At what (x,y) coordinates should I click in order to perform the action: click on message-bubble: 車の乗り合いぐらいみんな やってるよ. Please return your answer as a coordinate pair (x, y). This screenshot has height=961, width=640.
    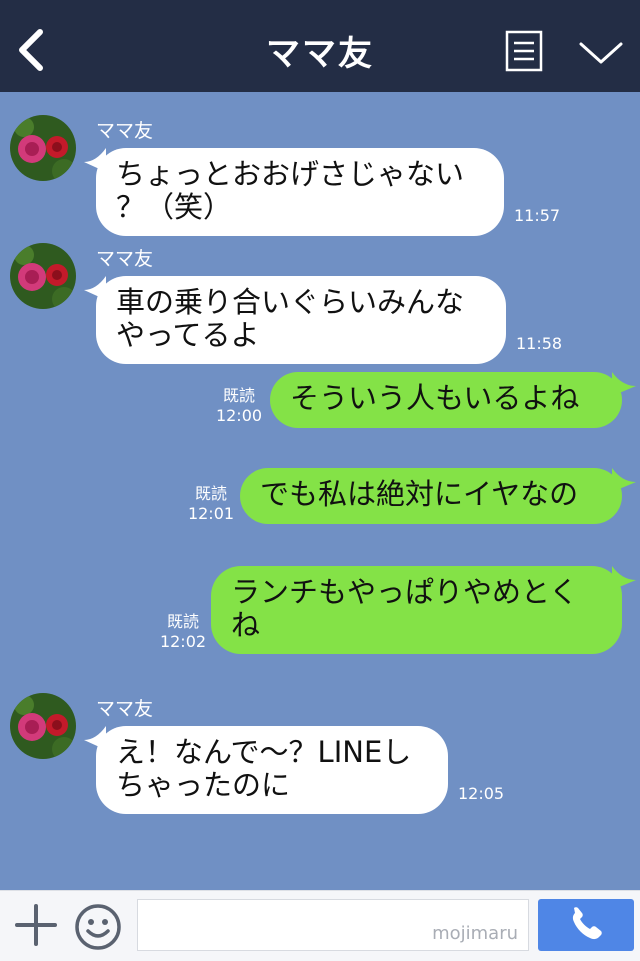
    Looking at the image, I should click on (301, 320).